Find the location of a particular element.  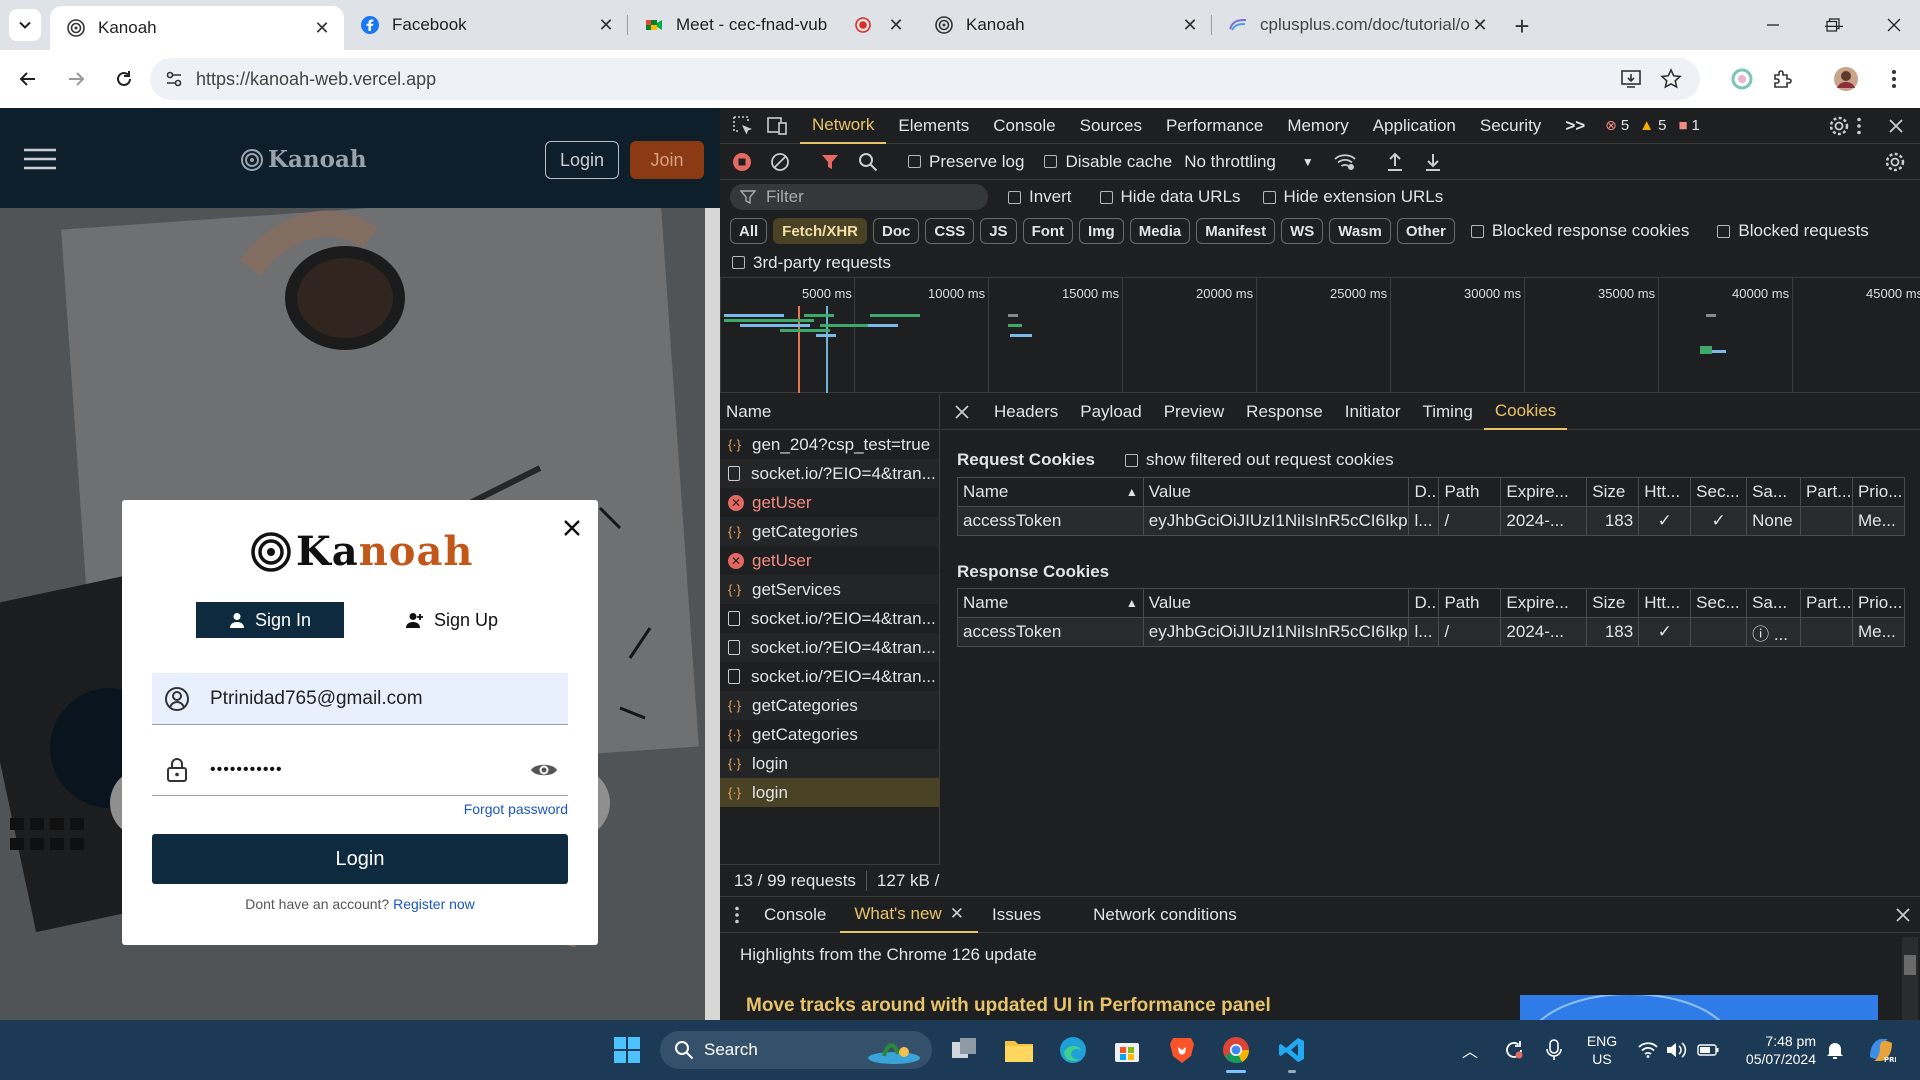

browser-tab-meet: Meet - cec-fnad-vub ✕ is located at coordinates (773, 25).